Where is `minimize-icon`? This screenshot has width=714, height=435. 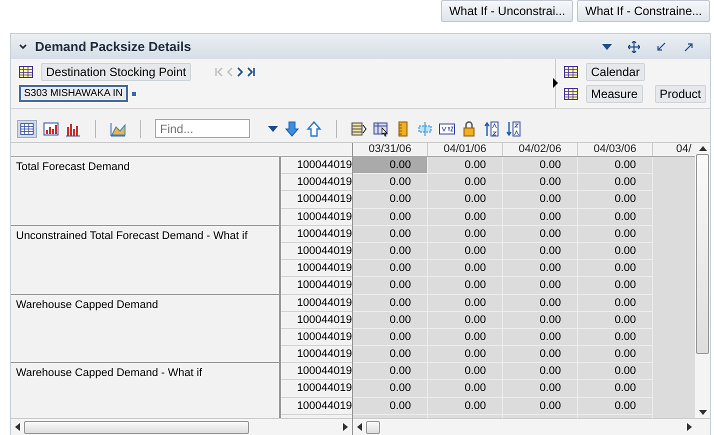
minimize-icon is located at coordinates (661, 47).